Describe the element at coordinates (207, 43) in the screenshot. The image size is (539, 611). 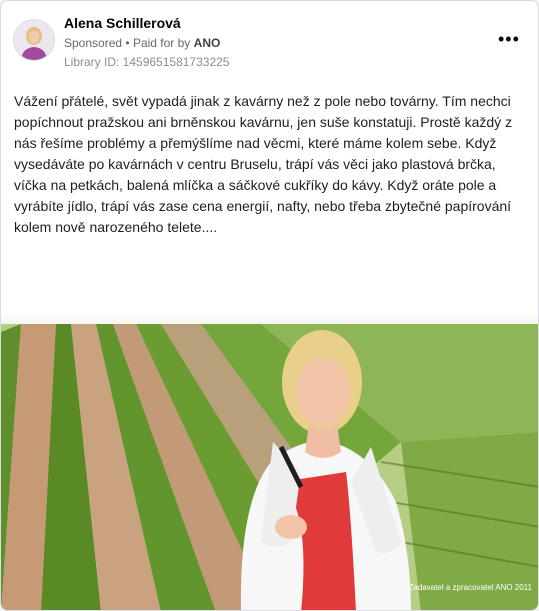
I see `paid-for-by: ANO` at that location.